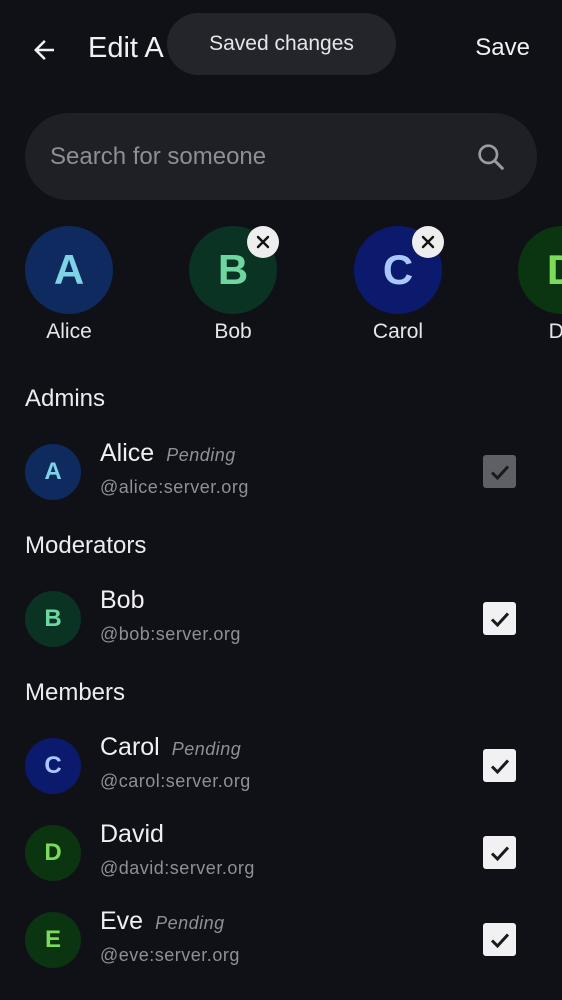  What do you see at coordinates (281, 473) in the screenshot?
I see `member-row-alice: A Alice Pending @alice:server.org` at bounding box center [281, 473].